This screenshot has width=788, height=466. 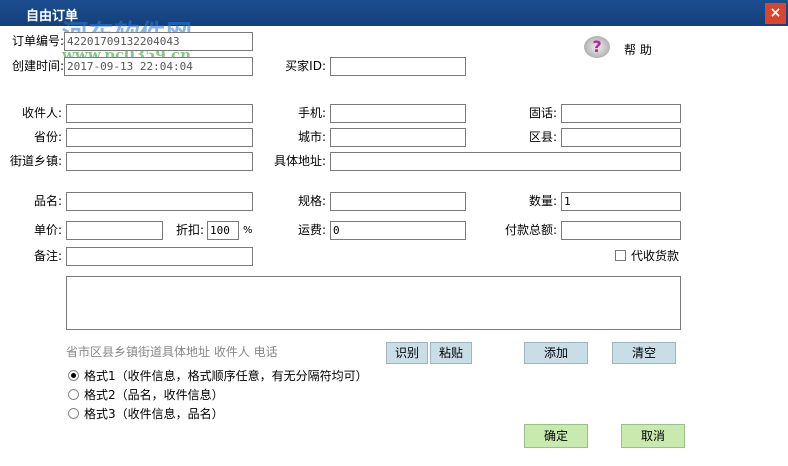 What do you see at coordinates (41, 113) in the screenshot?
I see `receiver-label: 收件人:` at bounding box center [41, 113].